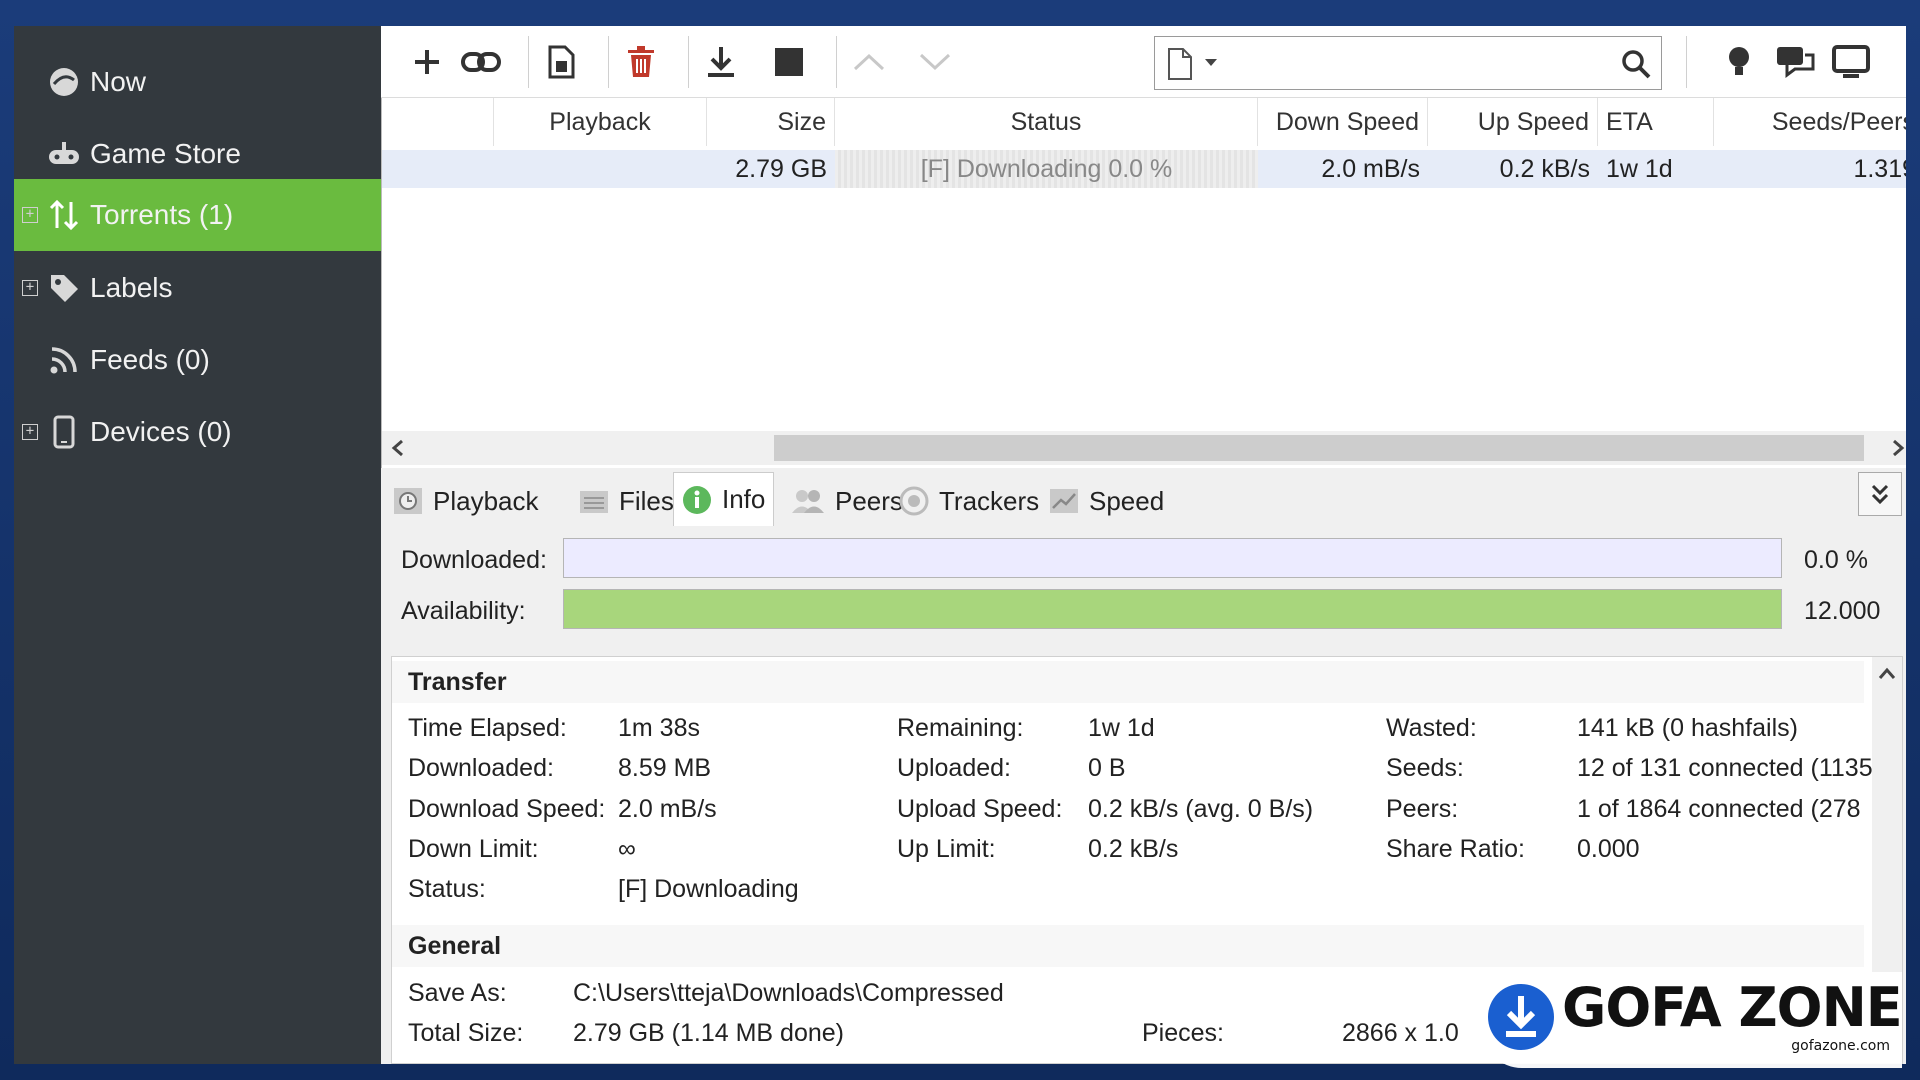 This screenshot has height=1080, width=1920. I want to click on column-header-up-speed: Up Speed, so click(1513, 122).